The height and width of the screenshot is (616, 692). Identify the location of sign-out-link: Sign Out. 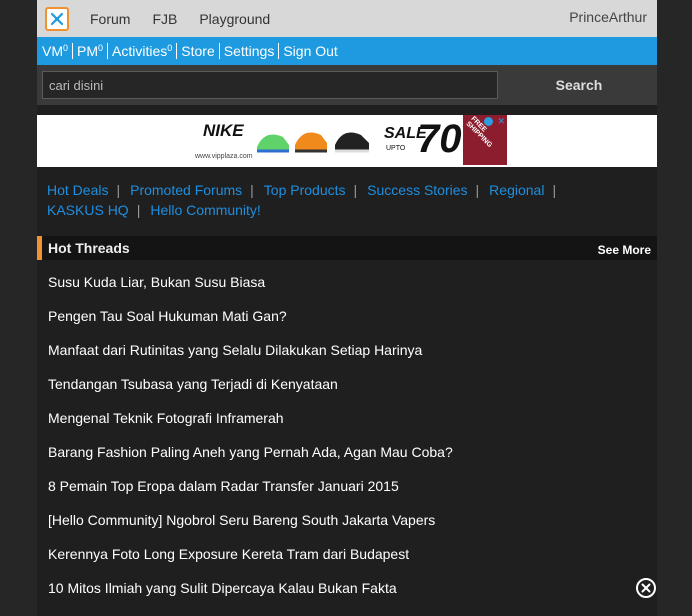
(310, 51).